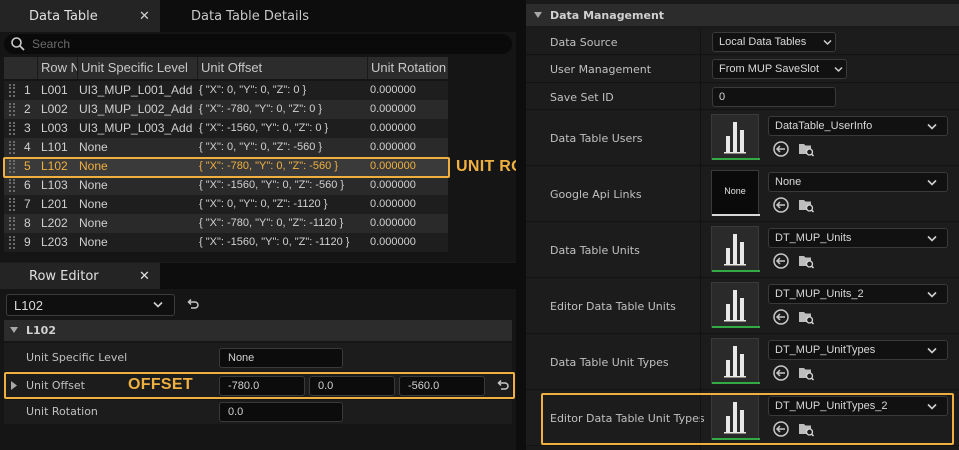  Describe the element at coordinates (264, 128) in the screenshot. I see `unit-offset-cell: { "X": -1560, "Y": 0, "Z": 0 }` at that location.